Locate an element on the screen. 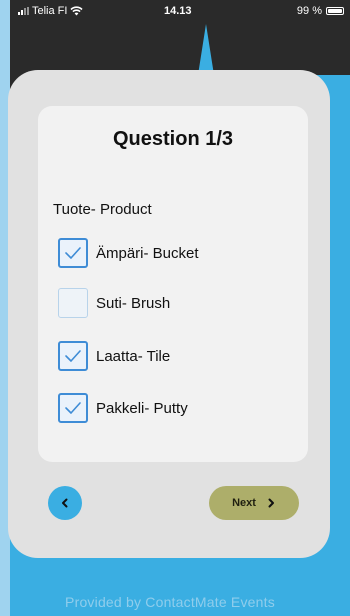  battery-percentage: 99 % is located at coordinates (309, 11).